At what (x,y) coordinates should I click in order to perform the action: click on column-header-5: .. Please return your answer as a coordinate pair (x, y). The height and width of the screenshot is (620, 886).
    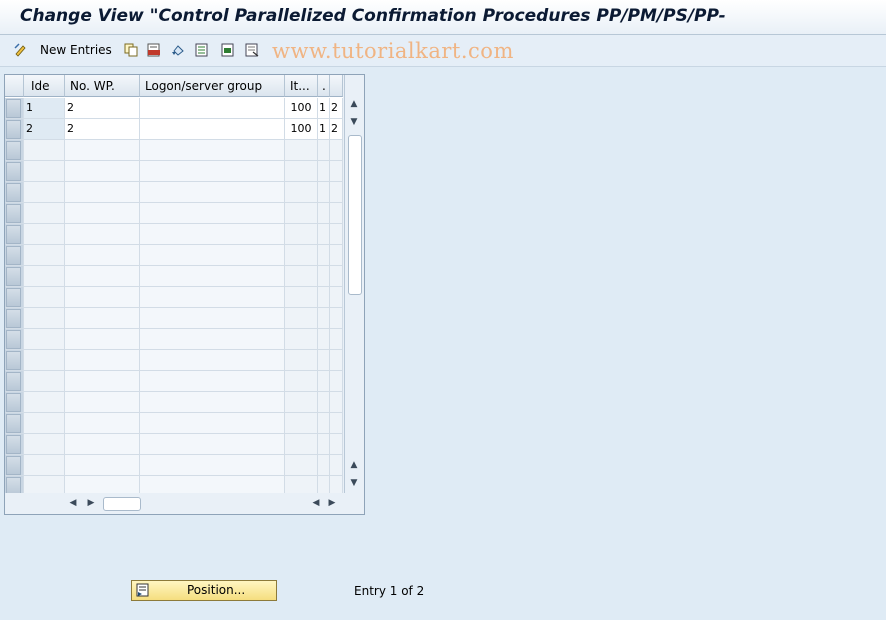
    Looking at the image, I should click on (324, 86).